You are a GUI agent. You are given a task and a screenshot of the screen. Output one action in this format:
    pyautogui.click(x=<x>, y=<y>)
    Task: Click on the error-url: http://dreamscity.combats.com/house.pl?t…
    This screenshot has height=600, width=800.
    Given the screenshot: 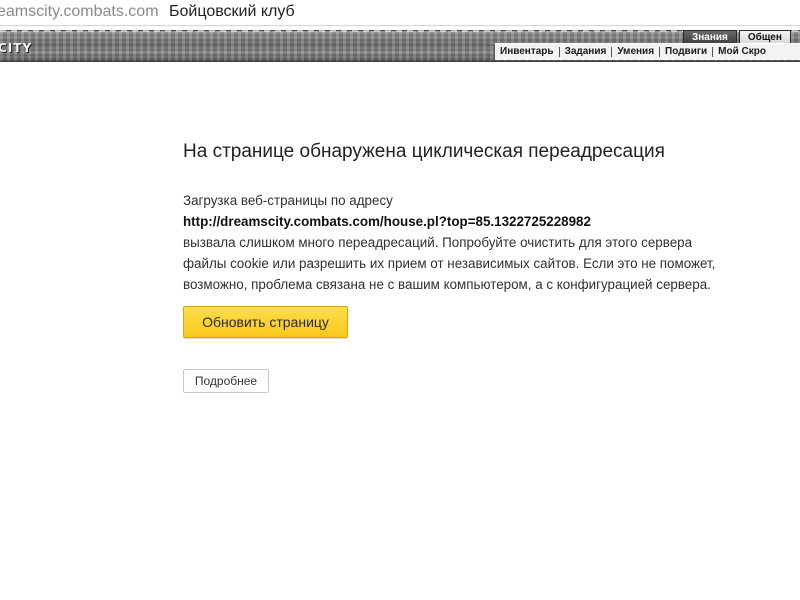 What is the action you would take?
    pyautogui.click(x=387, y=221)
    